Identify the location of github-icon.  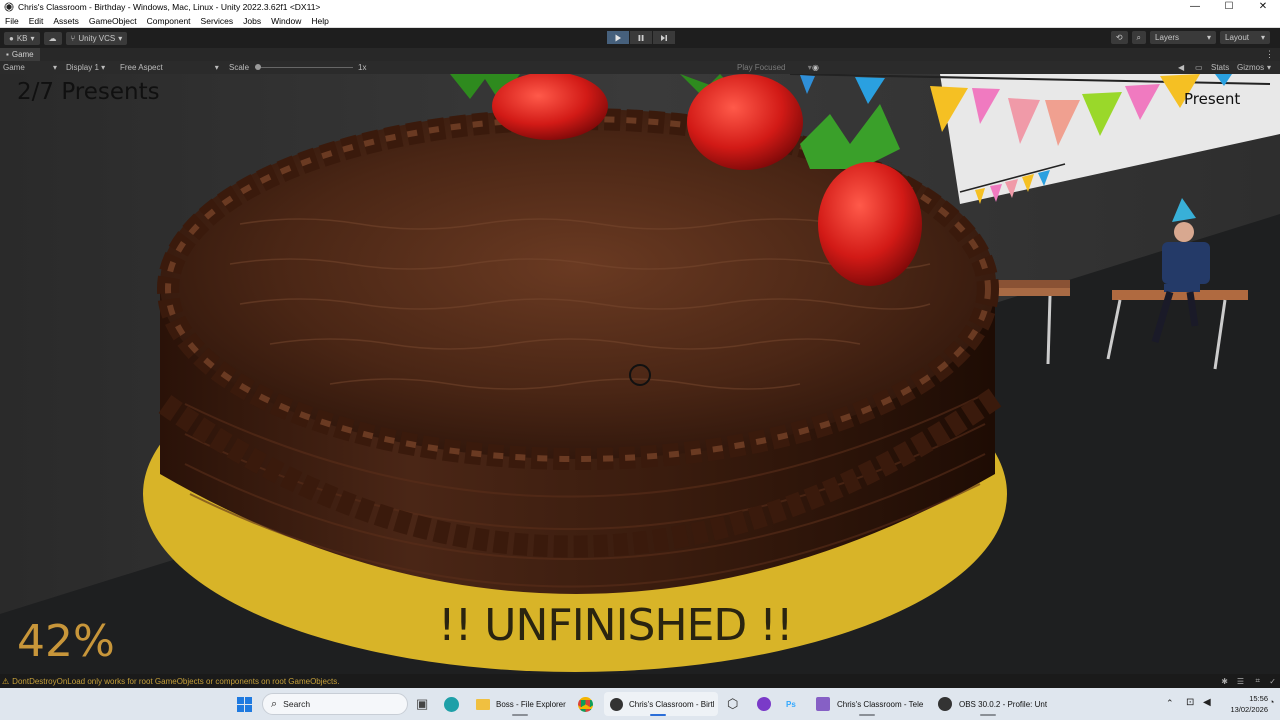
(764, 704).